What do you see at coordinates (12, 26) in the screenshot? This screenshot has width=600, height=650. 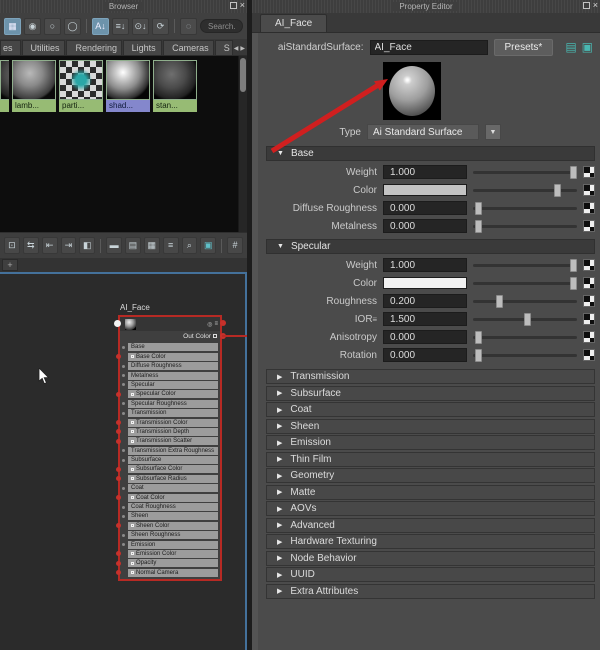 I see `view-as-icons-icon: ▦` at bounding box center [12, 26].